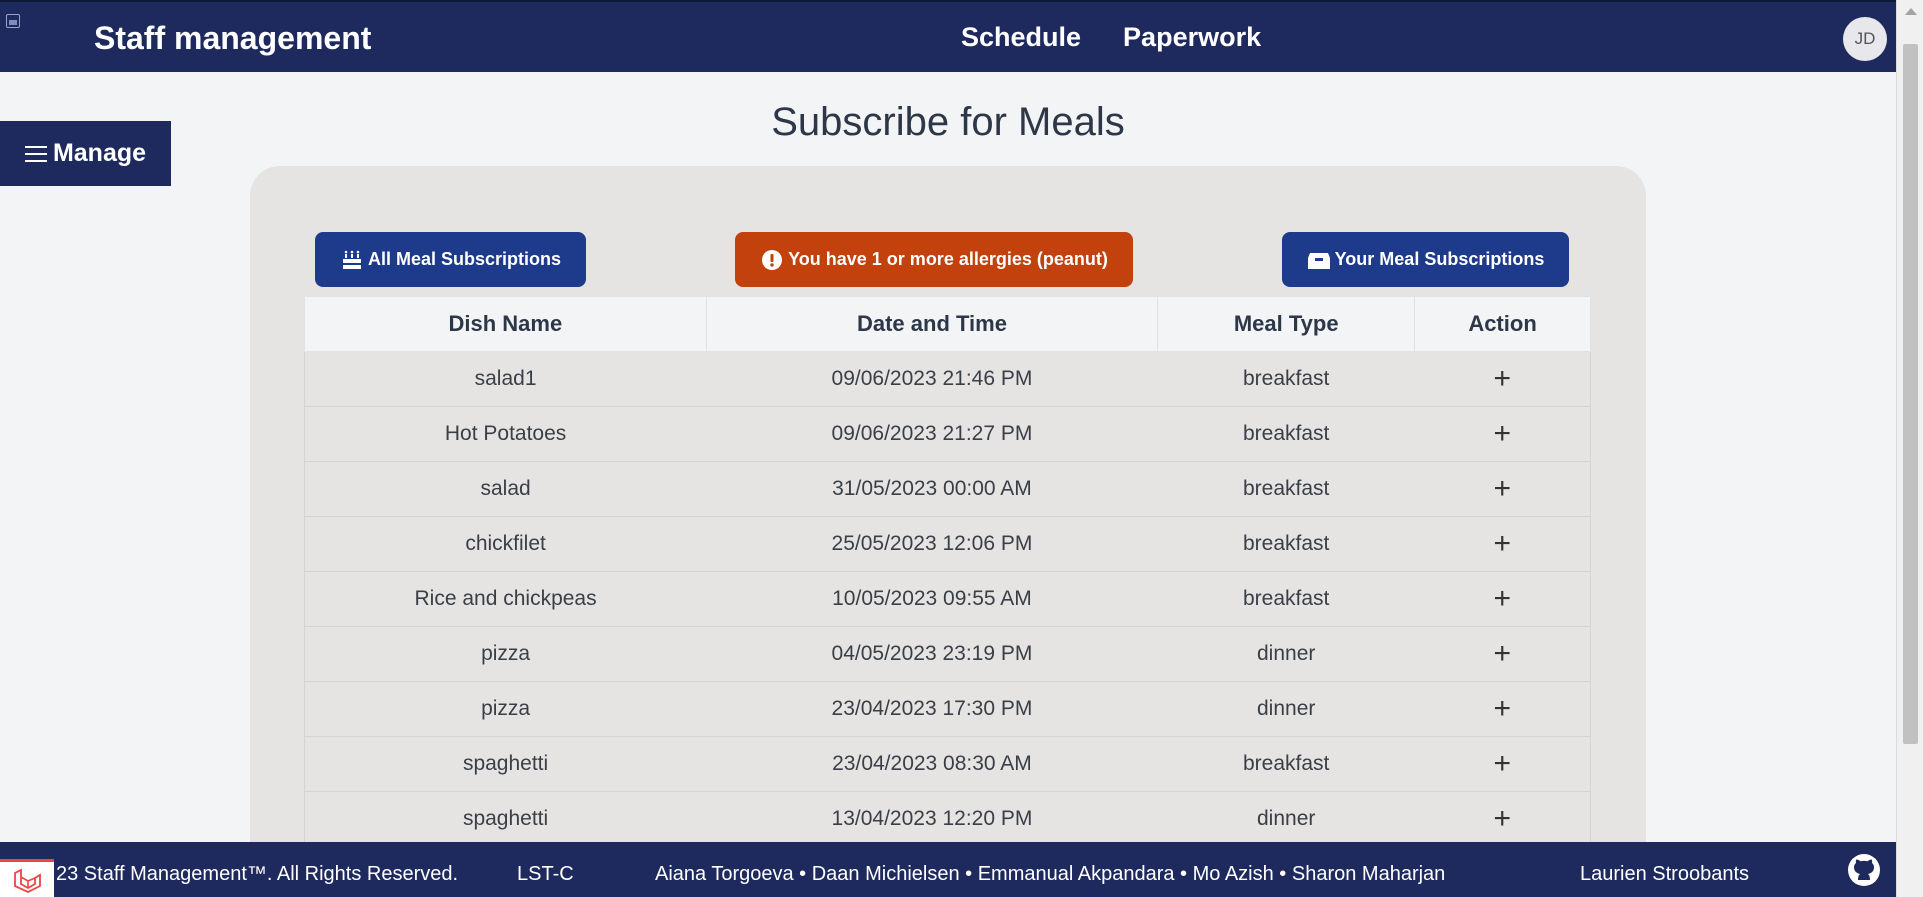  What do you see at coordinates (948, 122) in the screenshot?
I see `page-title: Subscribe for Meals` at bounding box center [948, 122].